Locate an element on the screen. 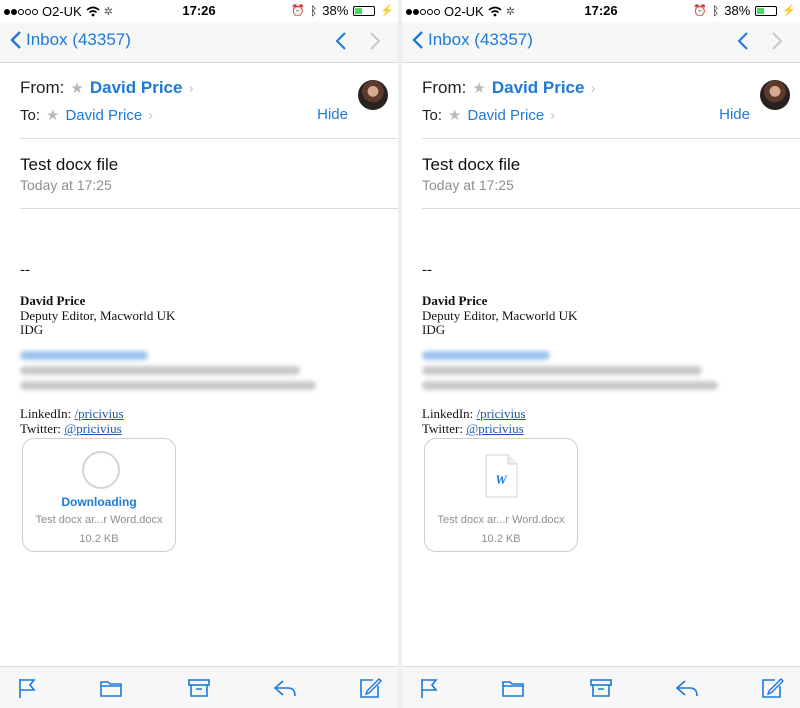 This screenshot has height=708, width=800. attachment-card: W Test docx ar...r Word.docx 10.2 KB is located at coordinates (501, 495).